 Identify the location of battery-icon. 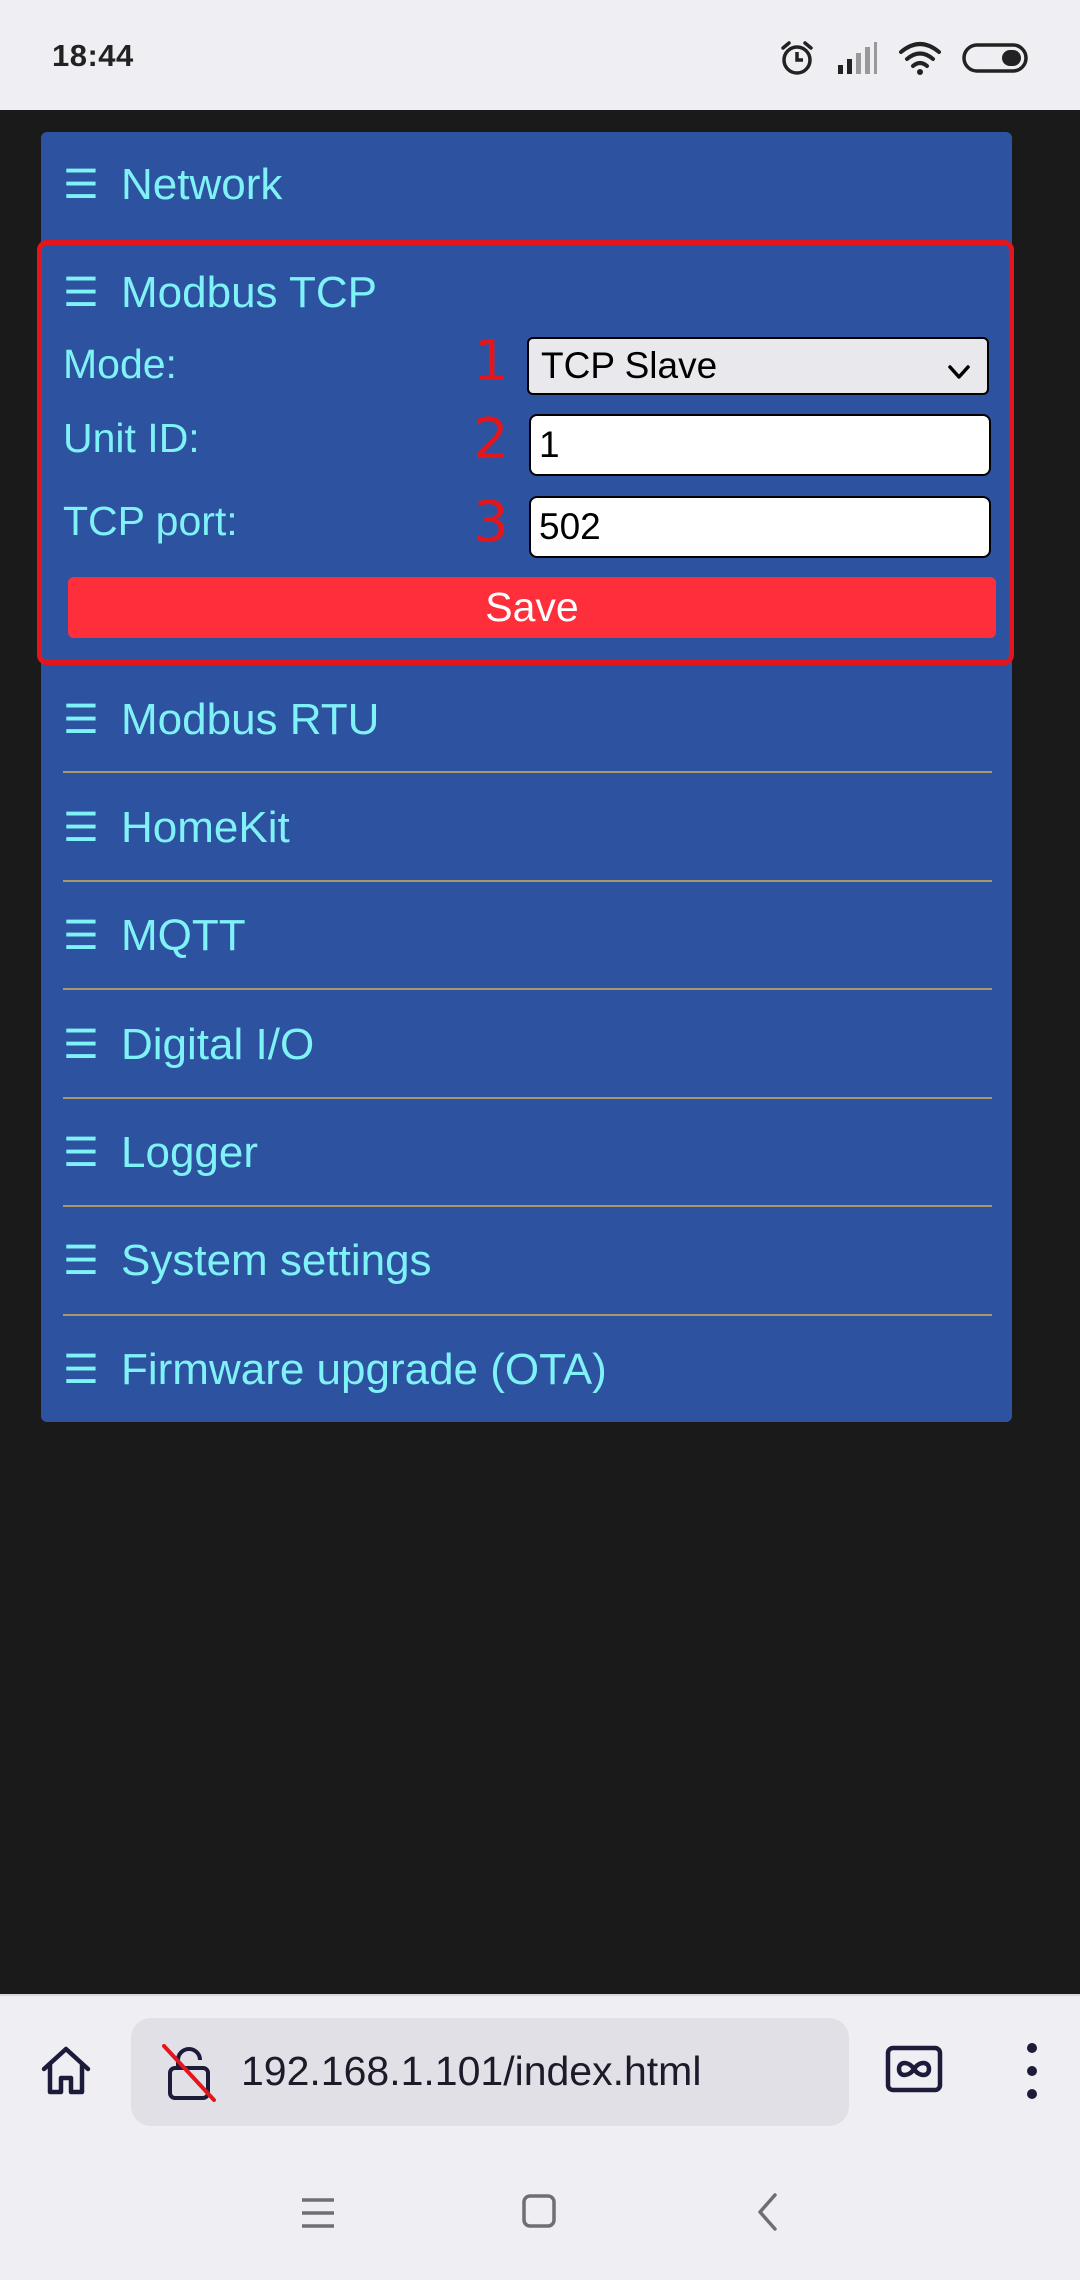
(996, 58).